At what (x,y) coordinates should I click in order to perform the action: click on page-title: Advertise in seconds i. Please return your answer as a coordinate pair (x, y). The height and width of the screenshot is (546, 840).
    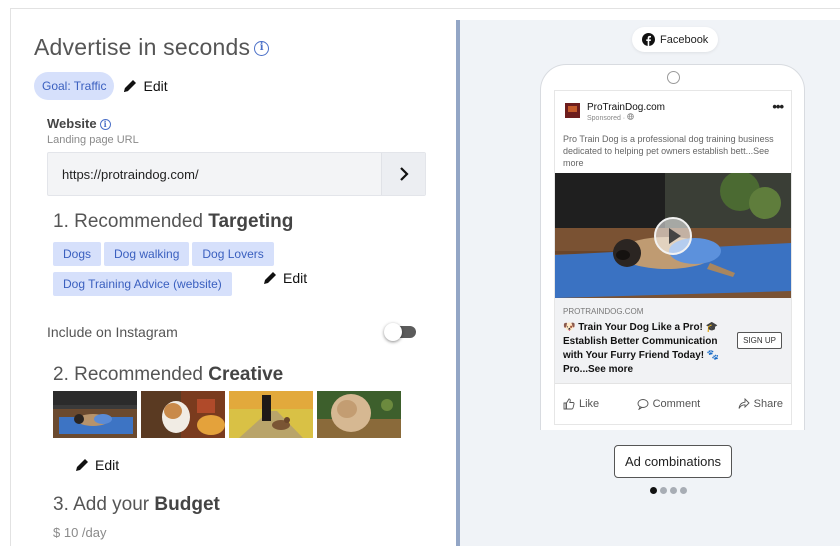
    Looking at the image, I should click on (152, 47).